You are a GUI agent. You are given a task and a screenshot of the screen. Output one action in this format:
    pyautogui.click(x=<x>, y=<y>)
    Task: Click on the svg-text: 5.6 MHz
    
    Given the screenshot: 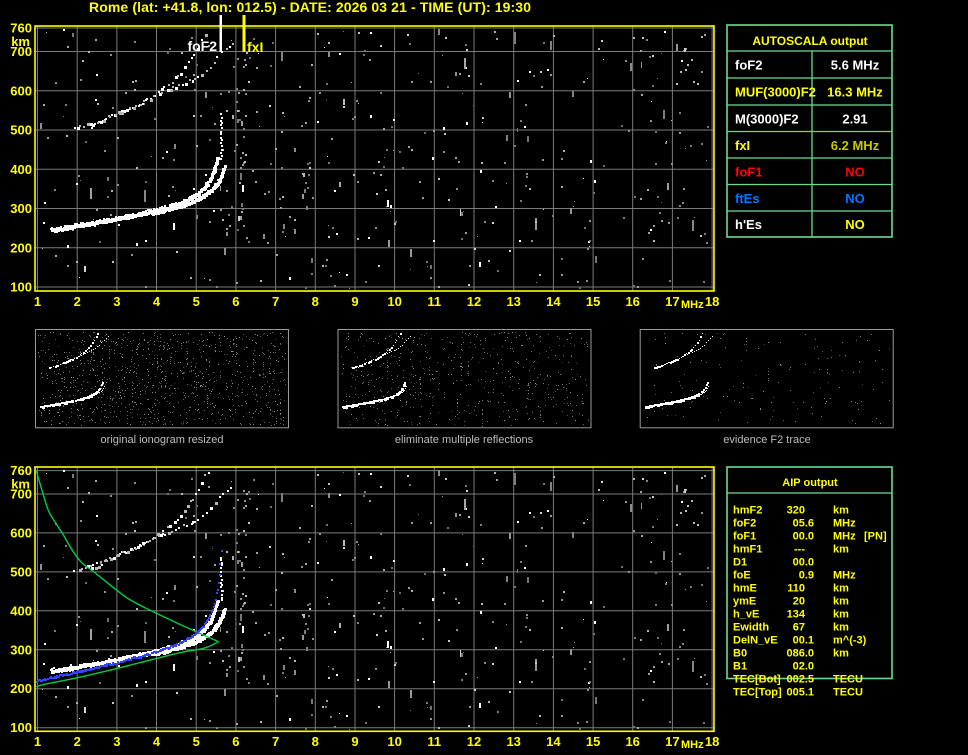 What is the action you would take?
    pyautogui.click(x=855, y=65)
    